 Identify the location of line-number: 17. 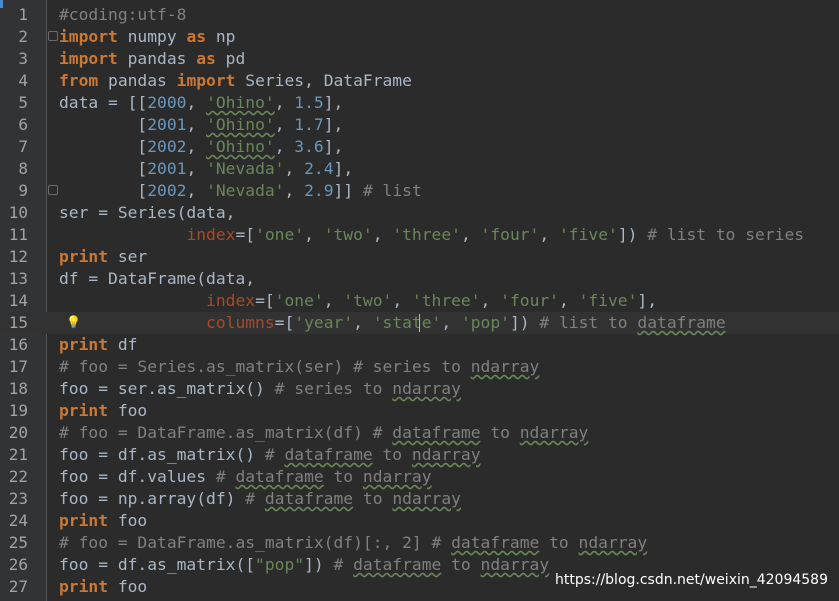
(18, 366).